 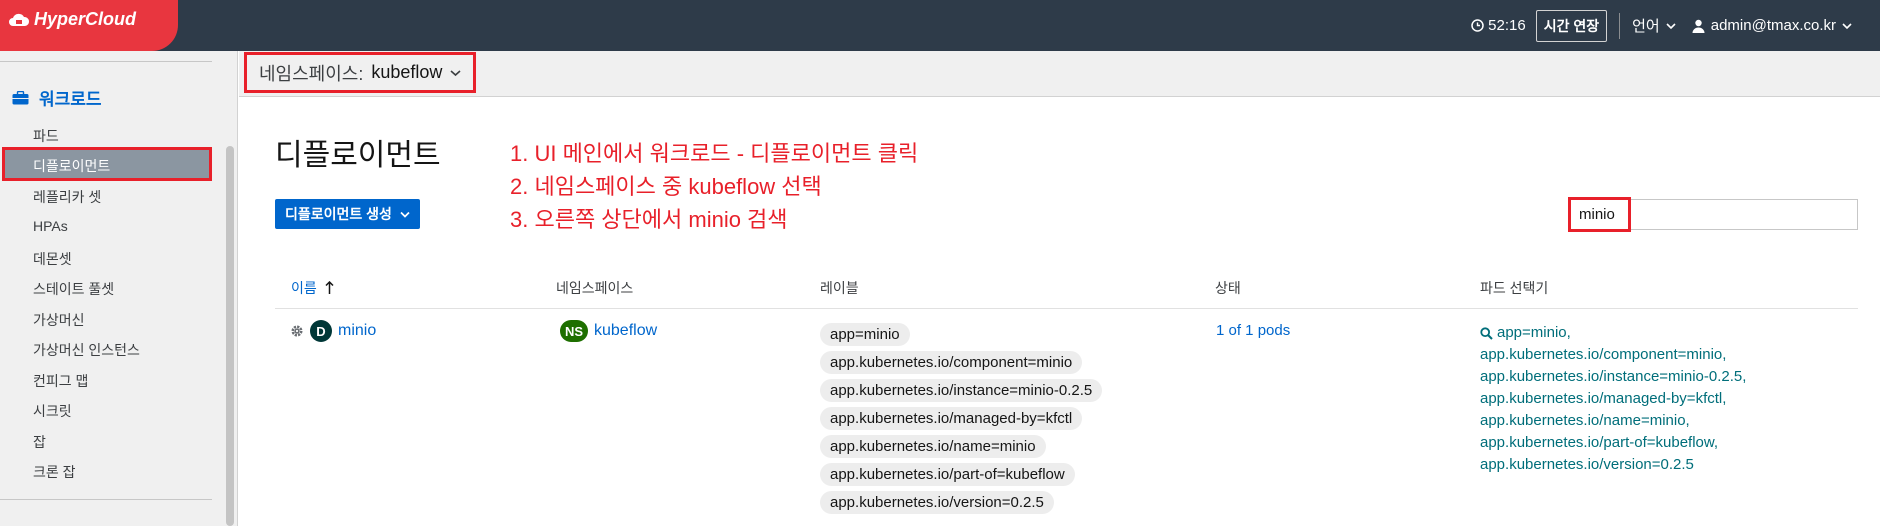 What do you see at coordinates (52, 259) in the screenshot?
I see `sidebar-item-daemonsets: 데몬셋` at bounding box center [52, 259].